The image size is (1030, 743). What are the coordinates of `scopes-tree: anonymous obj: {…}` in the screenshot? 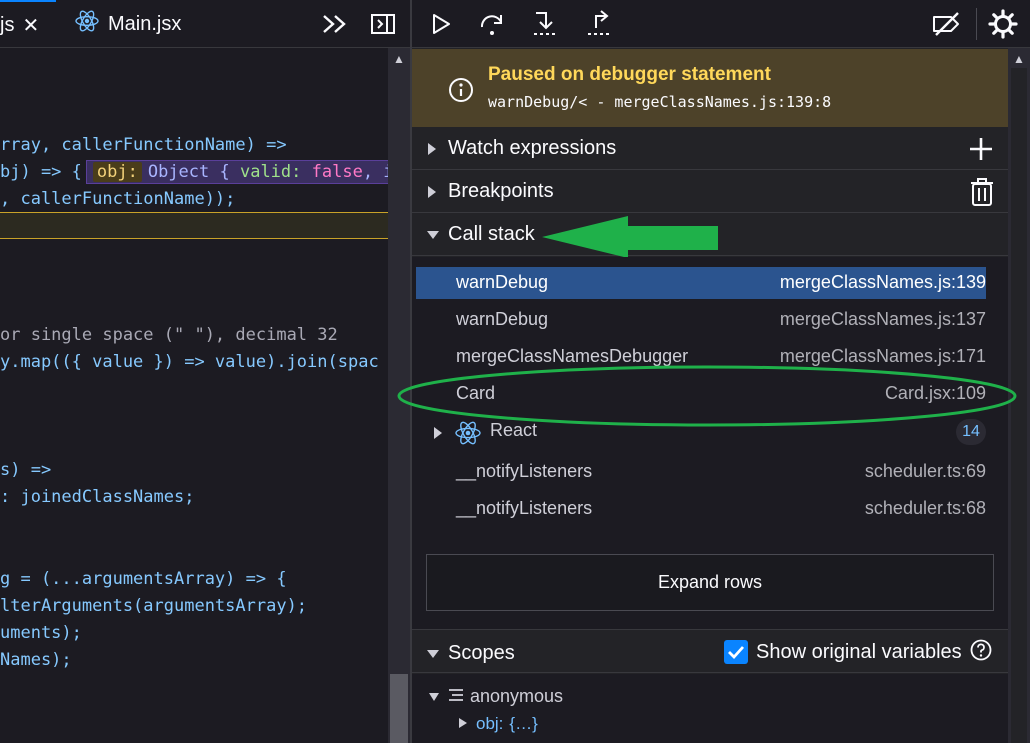 It's located at (710, 708).